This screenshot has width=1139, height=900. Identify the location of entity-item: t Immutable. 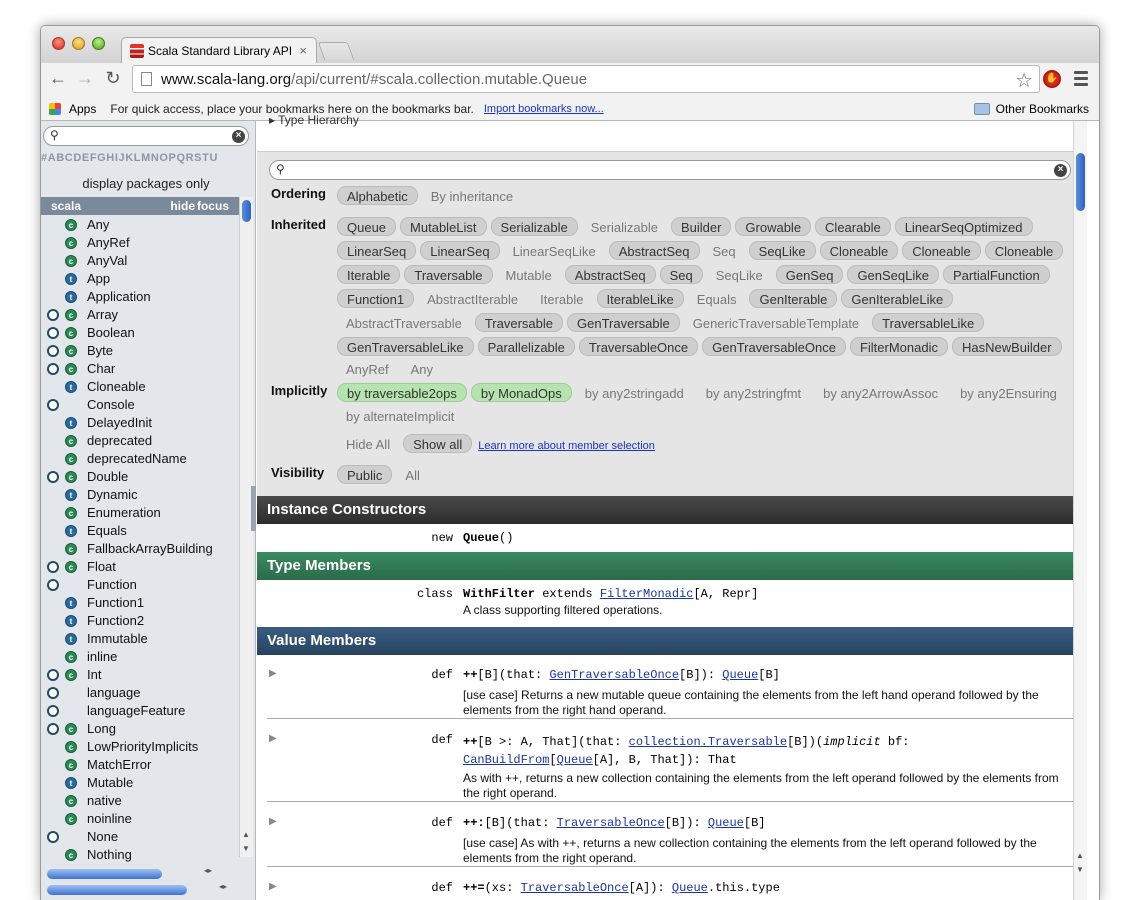
(140, 639).